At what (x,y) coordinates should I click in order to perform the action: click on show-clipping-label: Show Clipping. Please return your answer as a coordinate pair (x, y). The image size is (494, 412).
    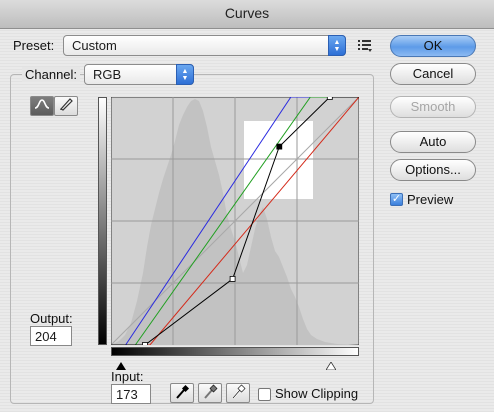
    Looking at the image, I should click on (317, 393).